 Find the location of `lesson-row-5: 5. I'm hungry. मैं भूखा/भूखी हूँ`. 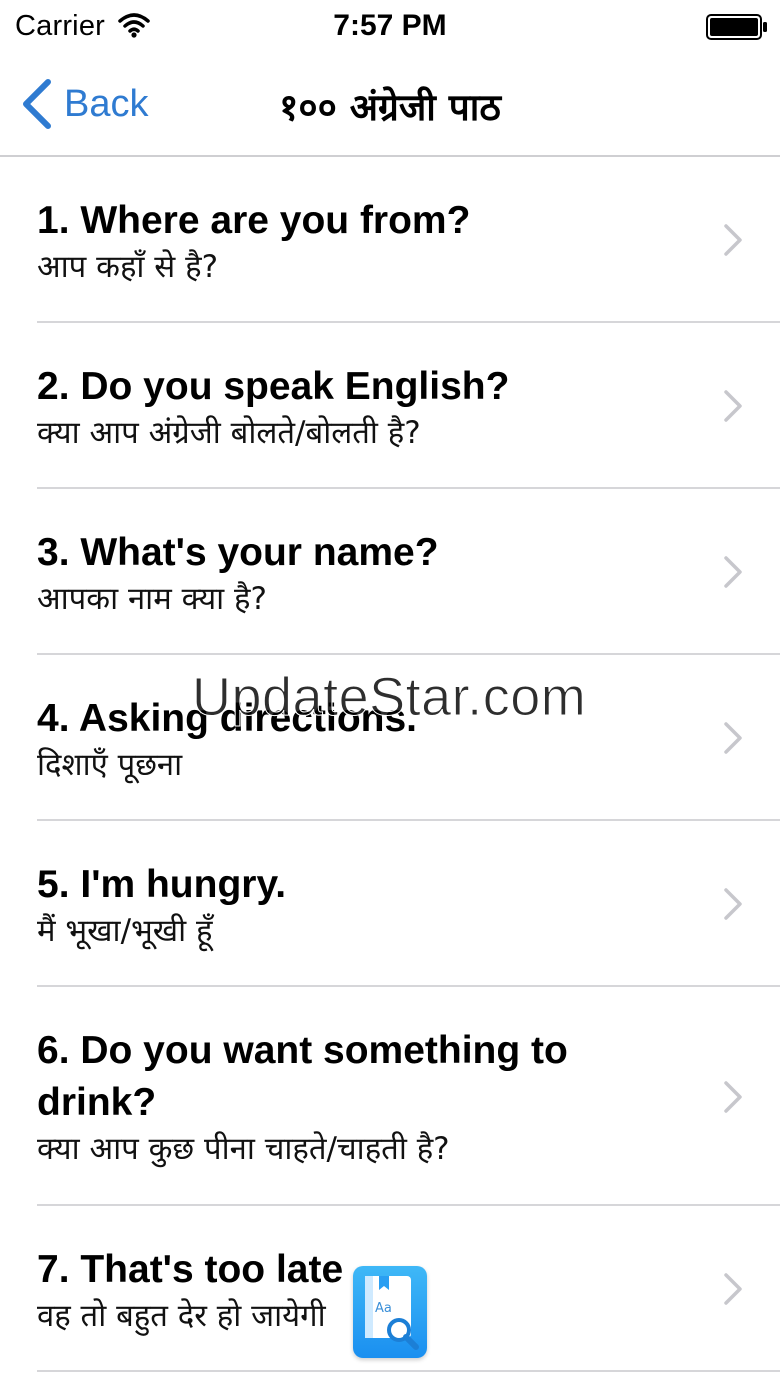

lesson-row-5: 5. I'm hungry. मैं भूखा/भूखी हूँ is located at coordinates (390, 904).